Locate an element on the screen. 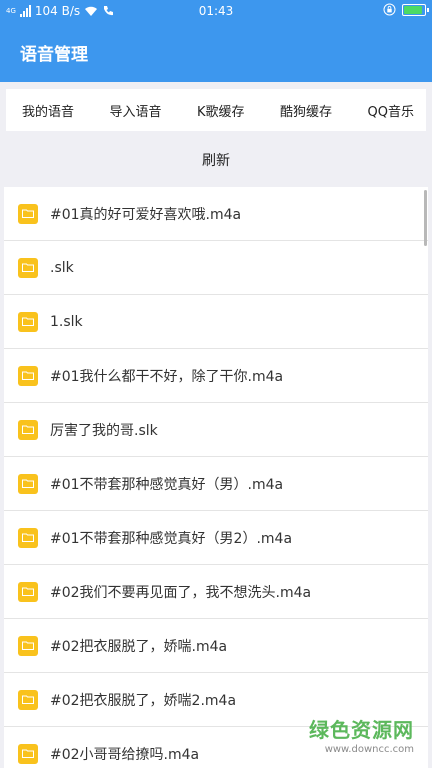 Image resolution: width=432 pixels, height=768 pixels. list-item: #01我什么都干不好，除了干你.m4a is located at coordinates (216, 376).